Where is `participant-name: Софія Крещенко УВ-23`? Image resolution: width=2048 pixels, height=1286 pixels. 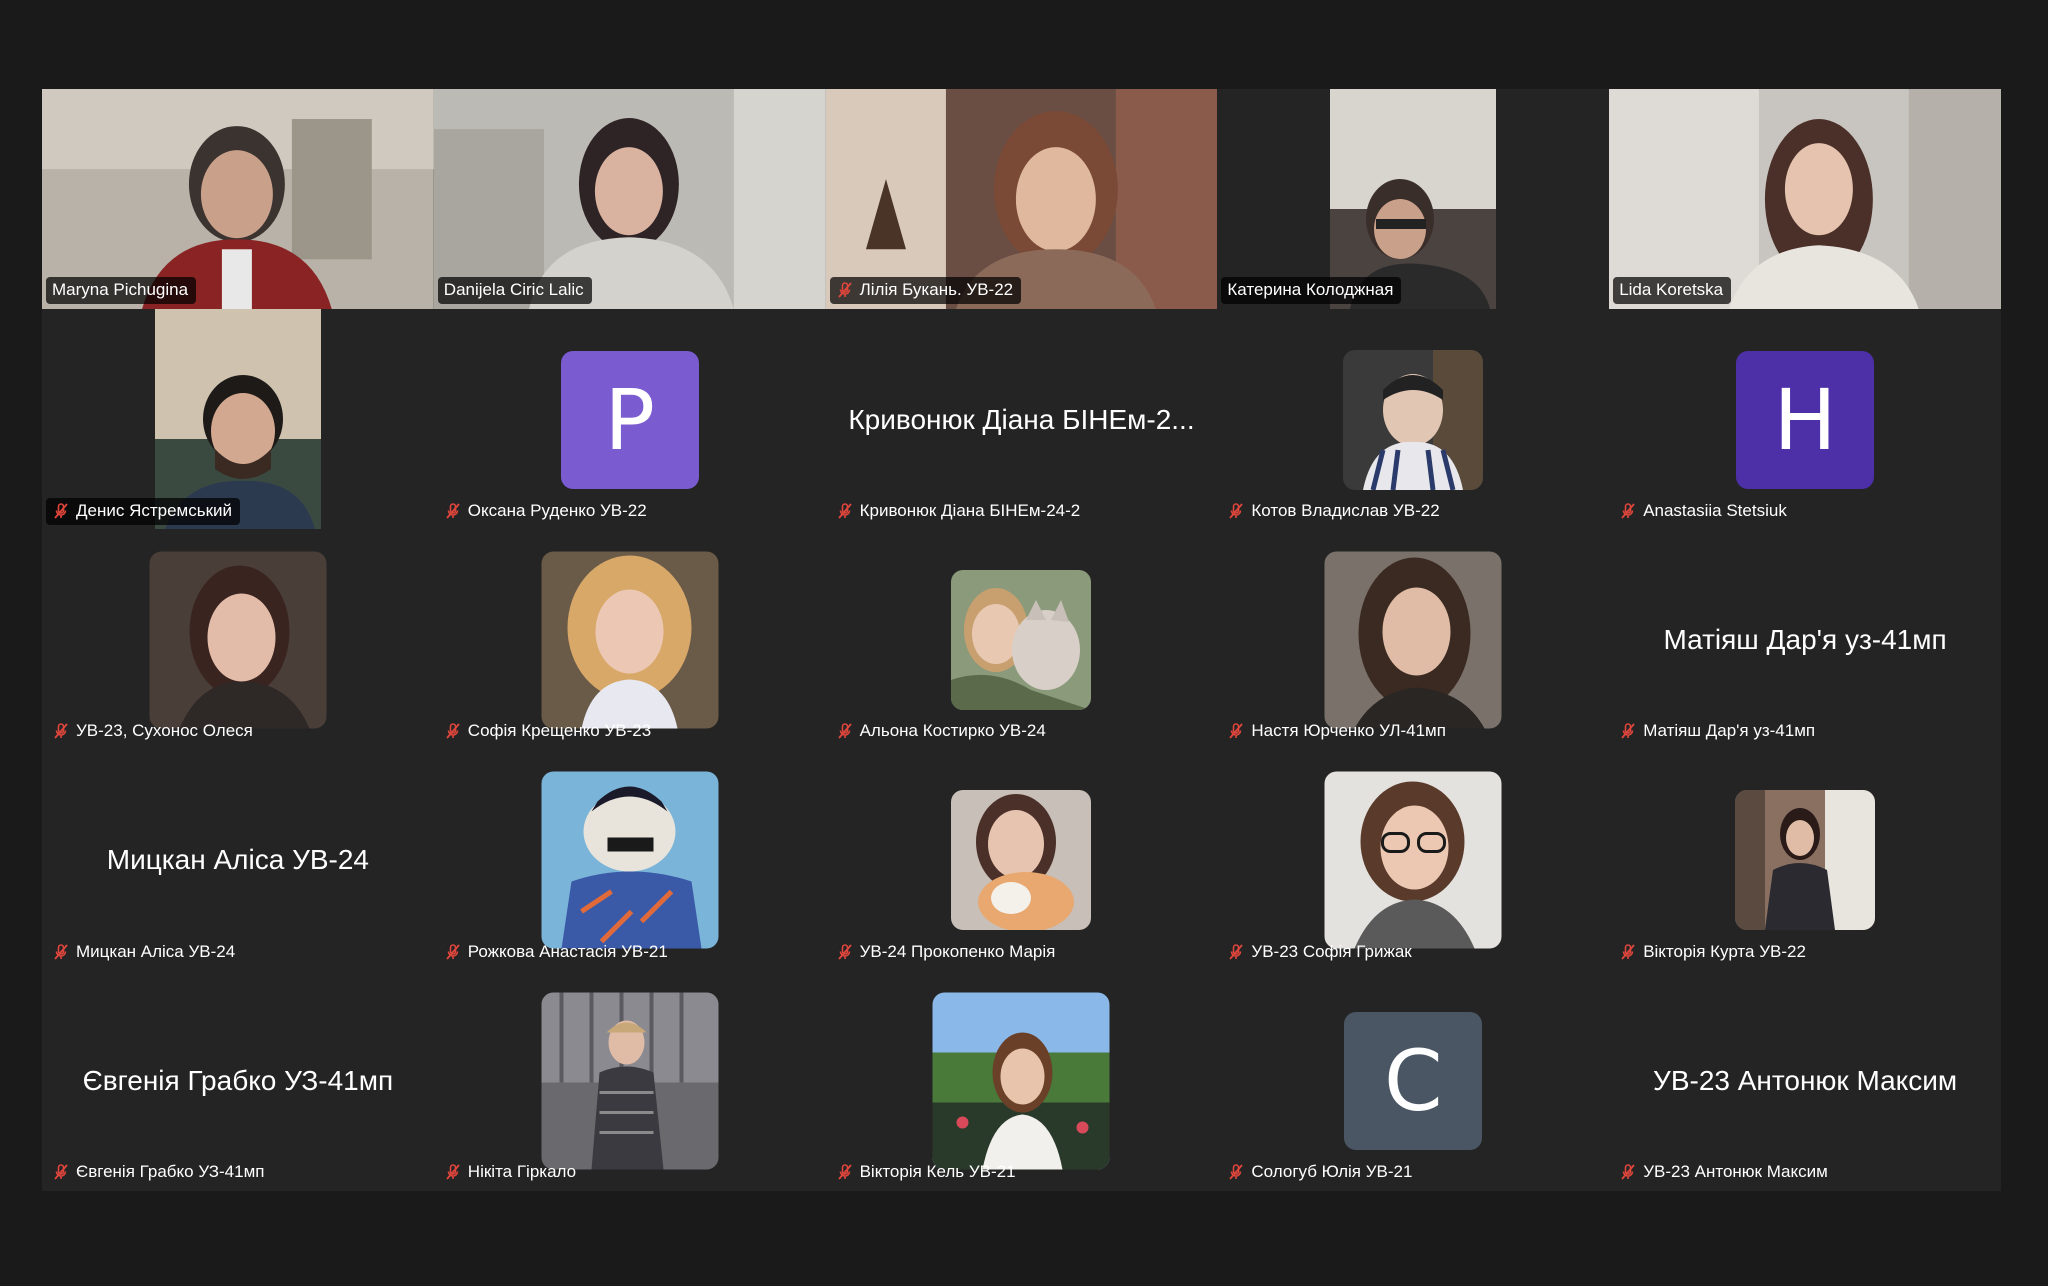
participant-name: Софія Крещенко УВ-23 is located at coordinates (559, 731).